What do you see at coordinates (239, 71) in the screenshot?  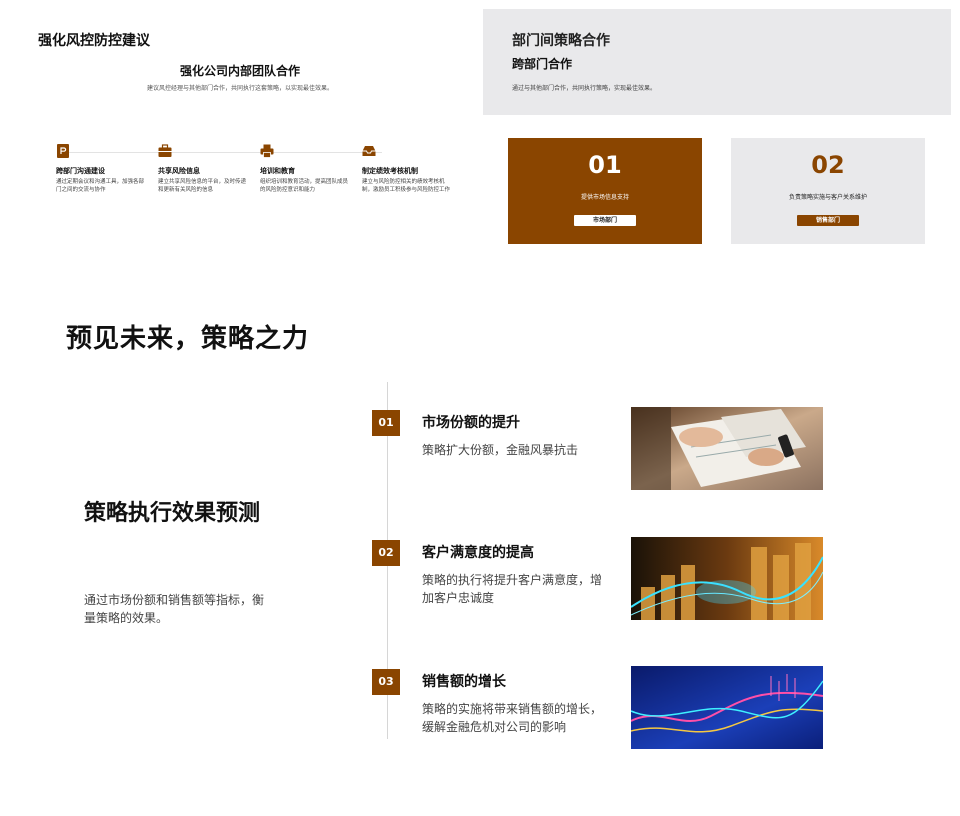 I see `slide1-subtitle: 强化公司内部团队合作` at bounding box center [239, 71].